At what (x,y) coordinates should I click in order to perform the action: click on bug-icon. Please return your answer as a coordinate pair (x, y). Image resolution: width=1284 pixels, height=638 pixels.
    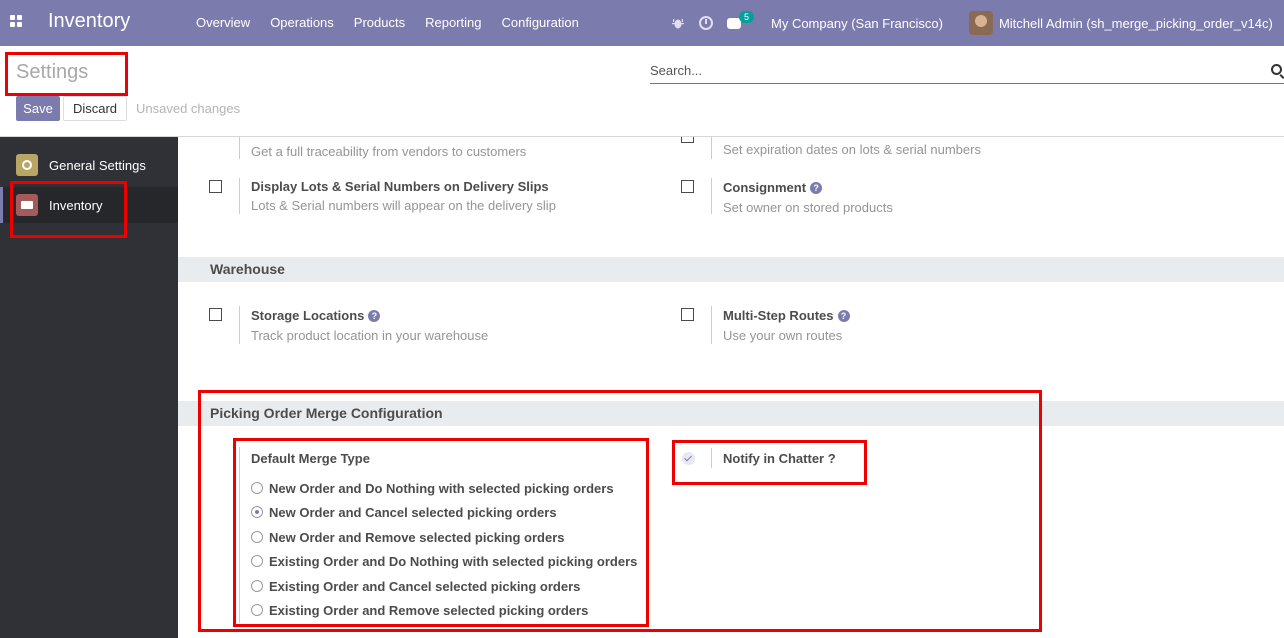
    Looking at the image, I should click on (678, 23).